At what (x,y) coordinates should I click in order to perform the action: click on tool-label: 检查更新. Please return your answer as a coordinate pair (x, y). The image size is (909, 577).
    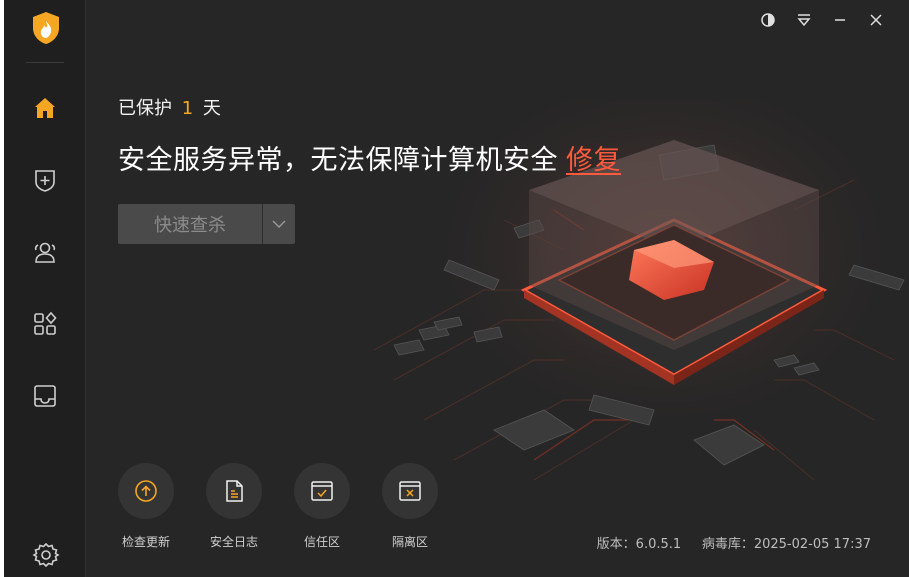
    Looking at the image, I should click on (145, 542).